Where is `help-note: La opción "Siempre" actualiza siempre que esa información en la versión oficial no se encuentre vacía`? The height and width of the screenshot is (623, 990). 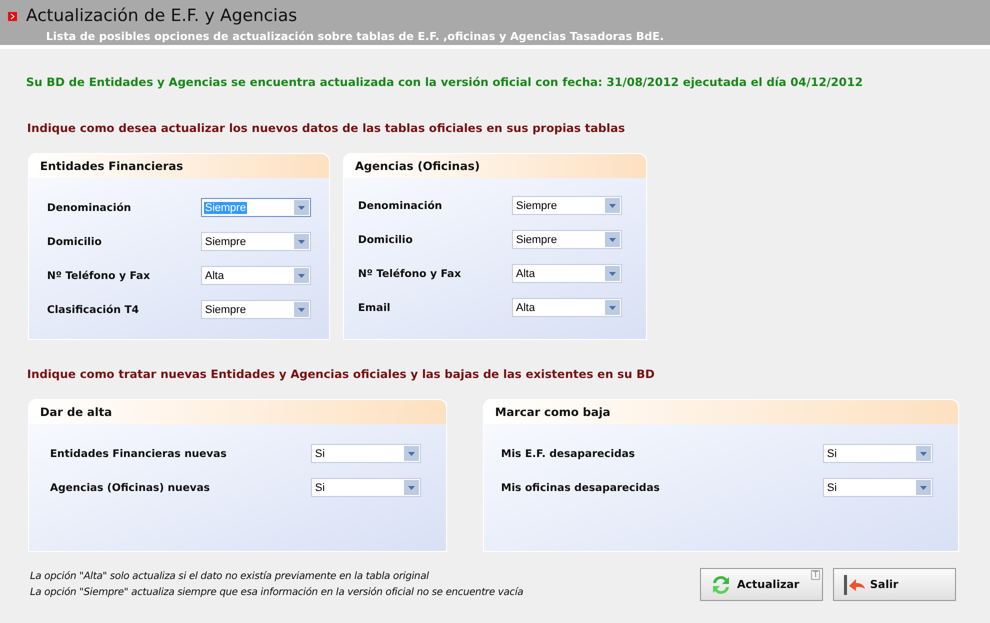
help-note: La opción "Siempre" actualiza siempre que esa información en la versión oficial no se encuentre vacía is located at coordinates (277, 592).